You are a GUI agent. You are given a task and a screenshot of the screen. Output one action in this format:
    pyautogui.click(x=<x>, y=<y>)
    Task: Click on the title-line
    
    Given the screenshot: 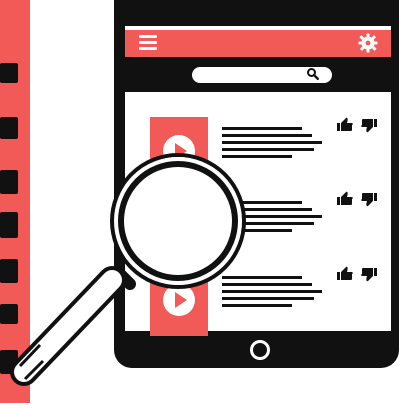 What is the action you would take?
    pyautogui.click(x=262, y=128)
    